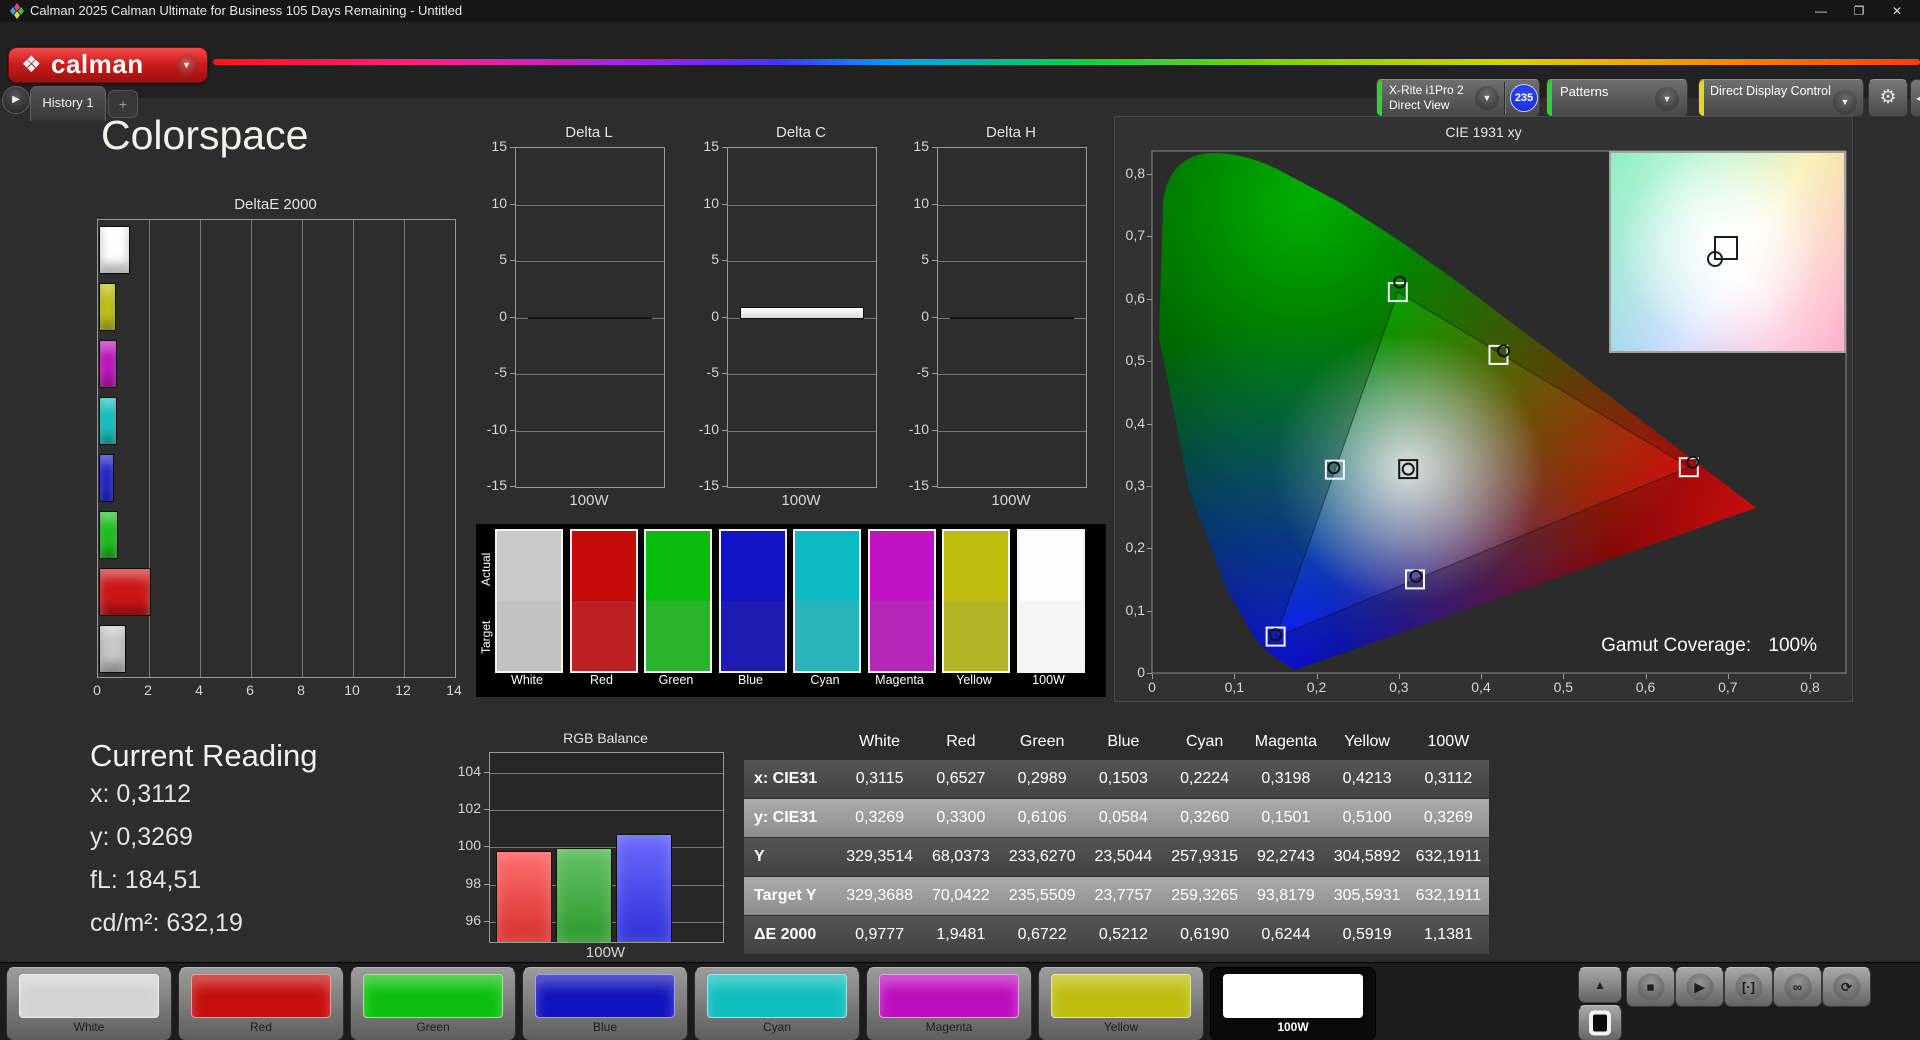 This screenshot has height=1040, width=1920. I want to click on table-cell: 0,2989, so click(1042, 778).